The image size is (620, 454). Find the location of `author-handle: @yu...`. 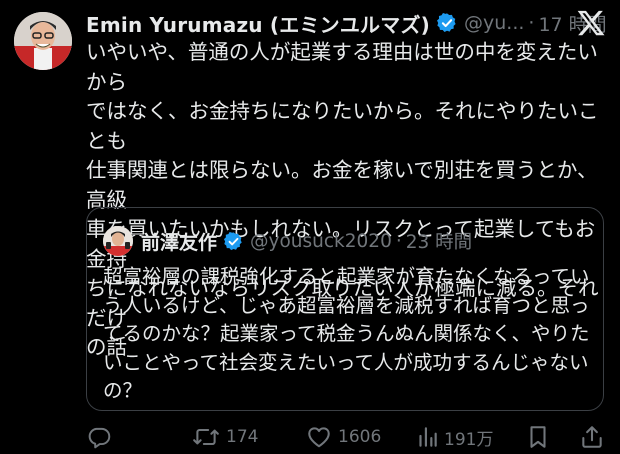

author-handle: @yu... is located at coordinates (494, 23).